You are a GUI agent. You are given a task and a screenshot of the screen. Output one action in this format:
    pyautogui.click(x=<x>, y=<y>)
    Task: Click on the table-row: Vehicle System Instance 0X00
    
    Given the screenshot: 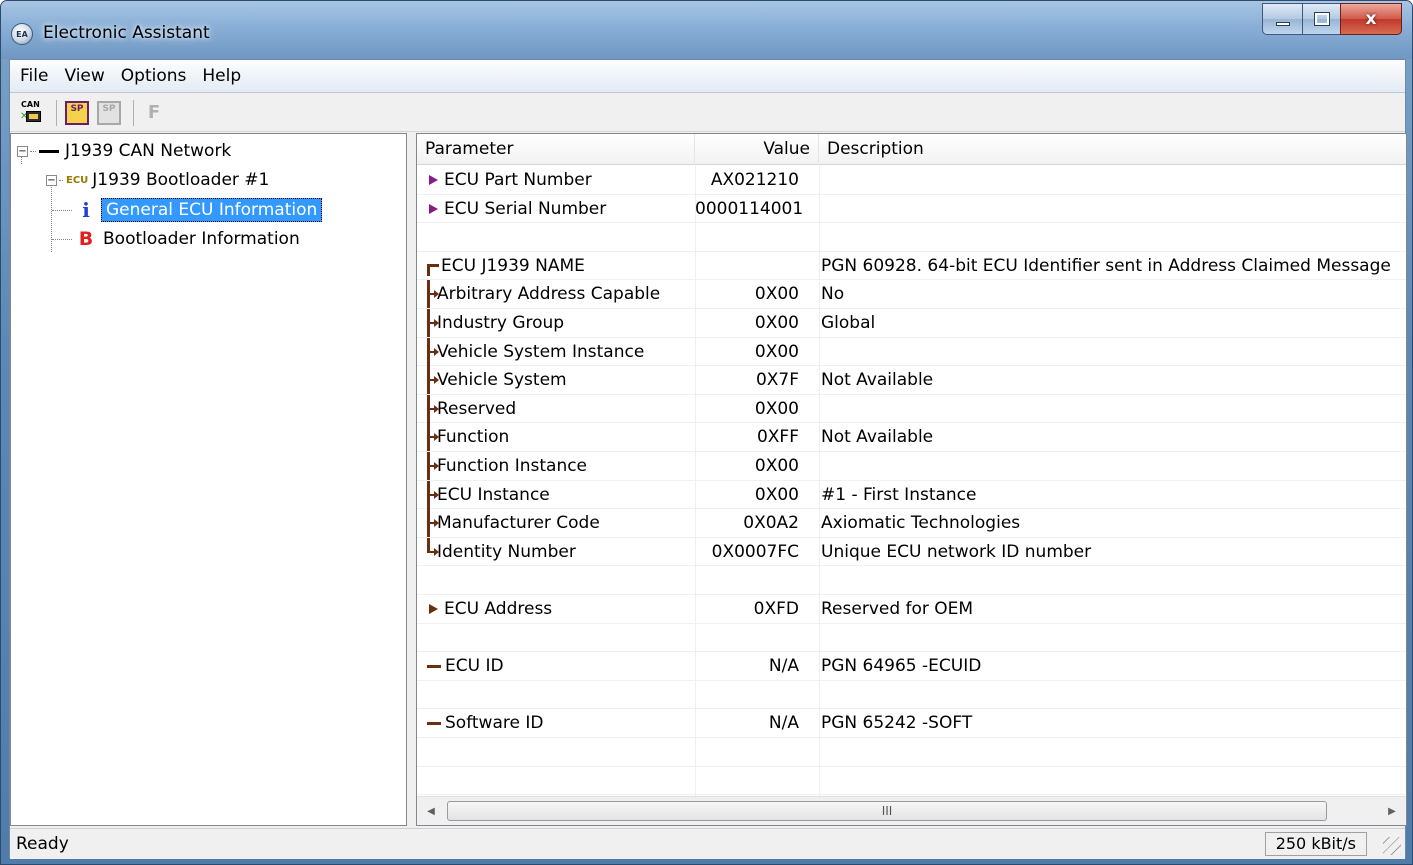 What is the action you would take?
    pyautogui.click(x=911, y=352)
    